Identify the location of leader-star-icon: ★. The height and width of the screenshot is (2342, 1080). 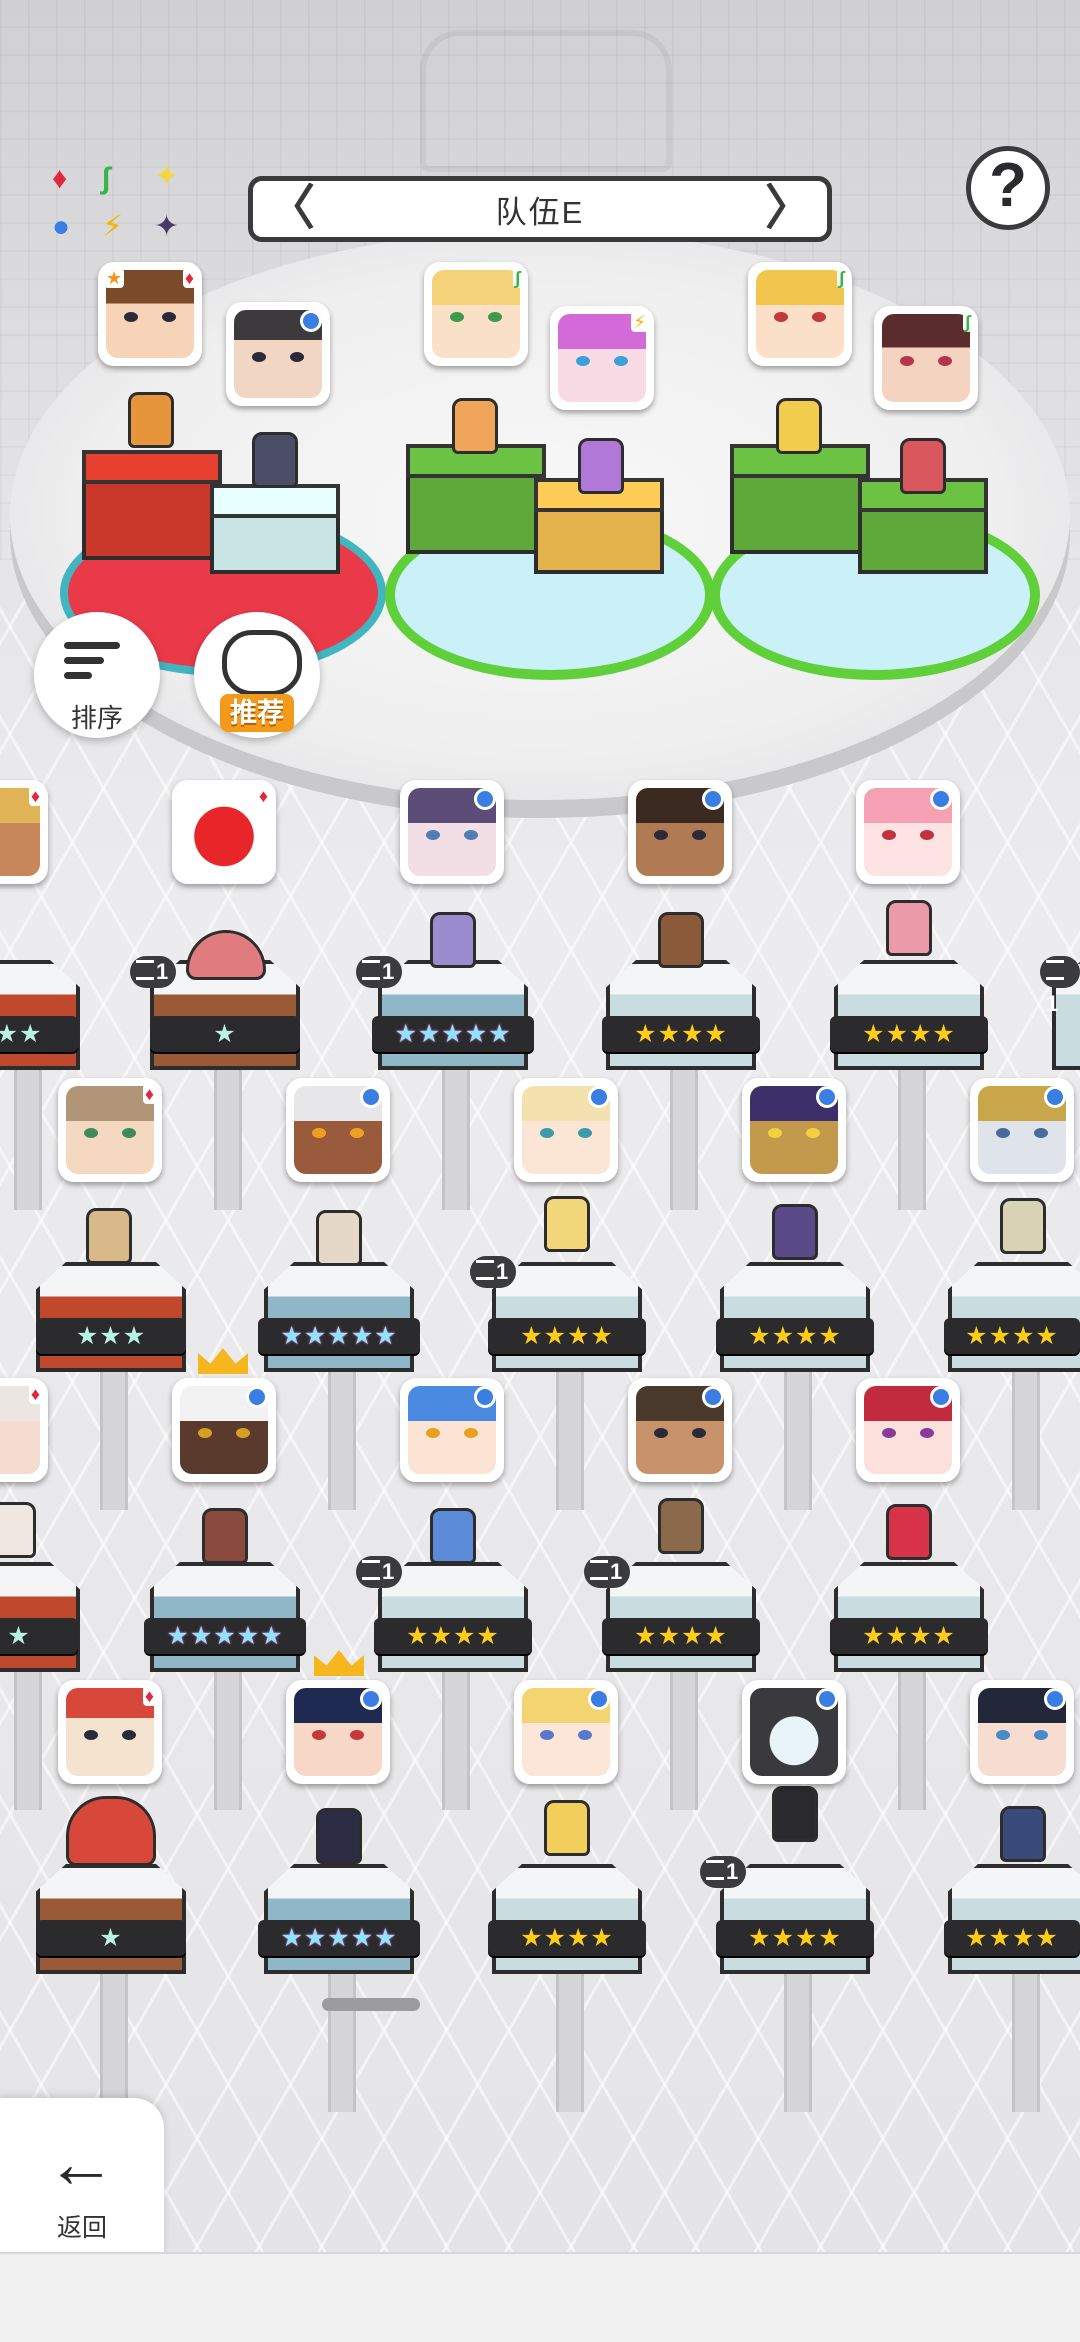
(114, 278).